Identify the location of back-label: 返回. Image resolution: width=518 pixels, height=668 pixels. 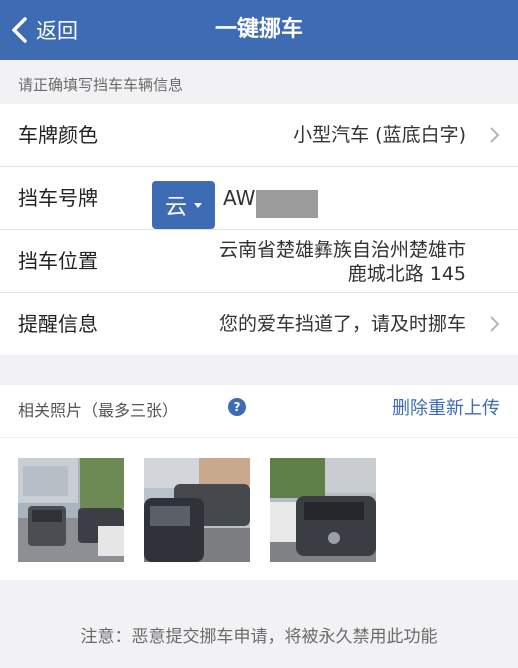
(57, 31).